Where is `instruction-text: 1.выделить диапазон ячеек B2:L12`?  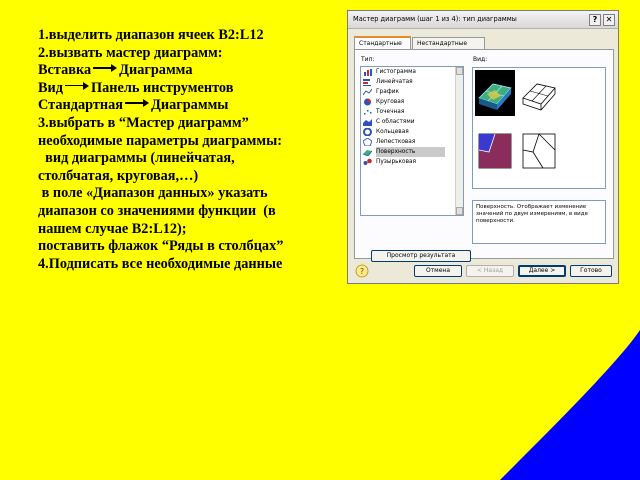
instruction-text: 1.выделить диапазон ячеек B2:L12 is located at coordinates (151, 35).